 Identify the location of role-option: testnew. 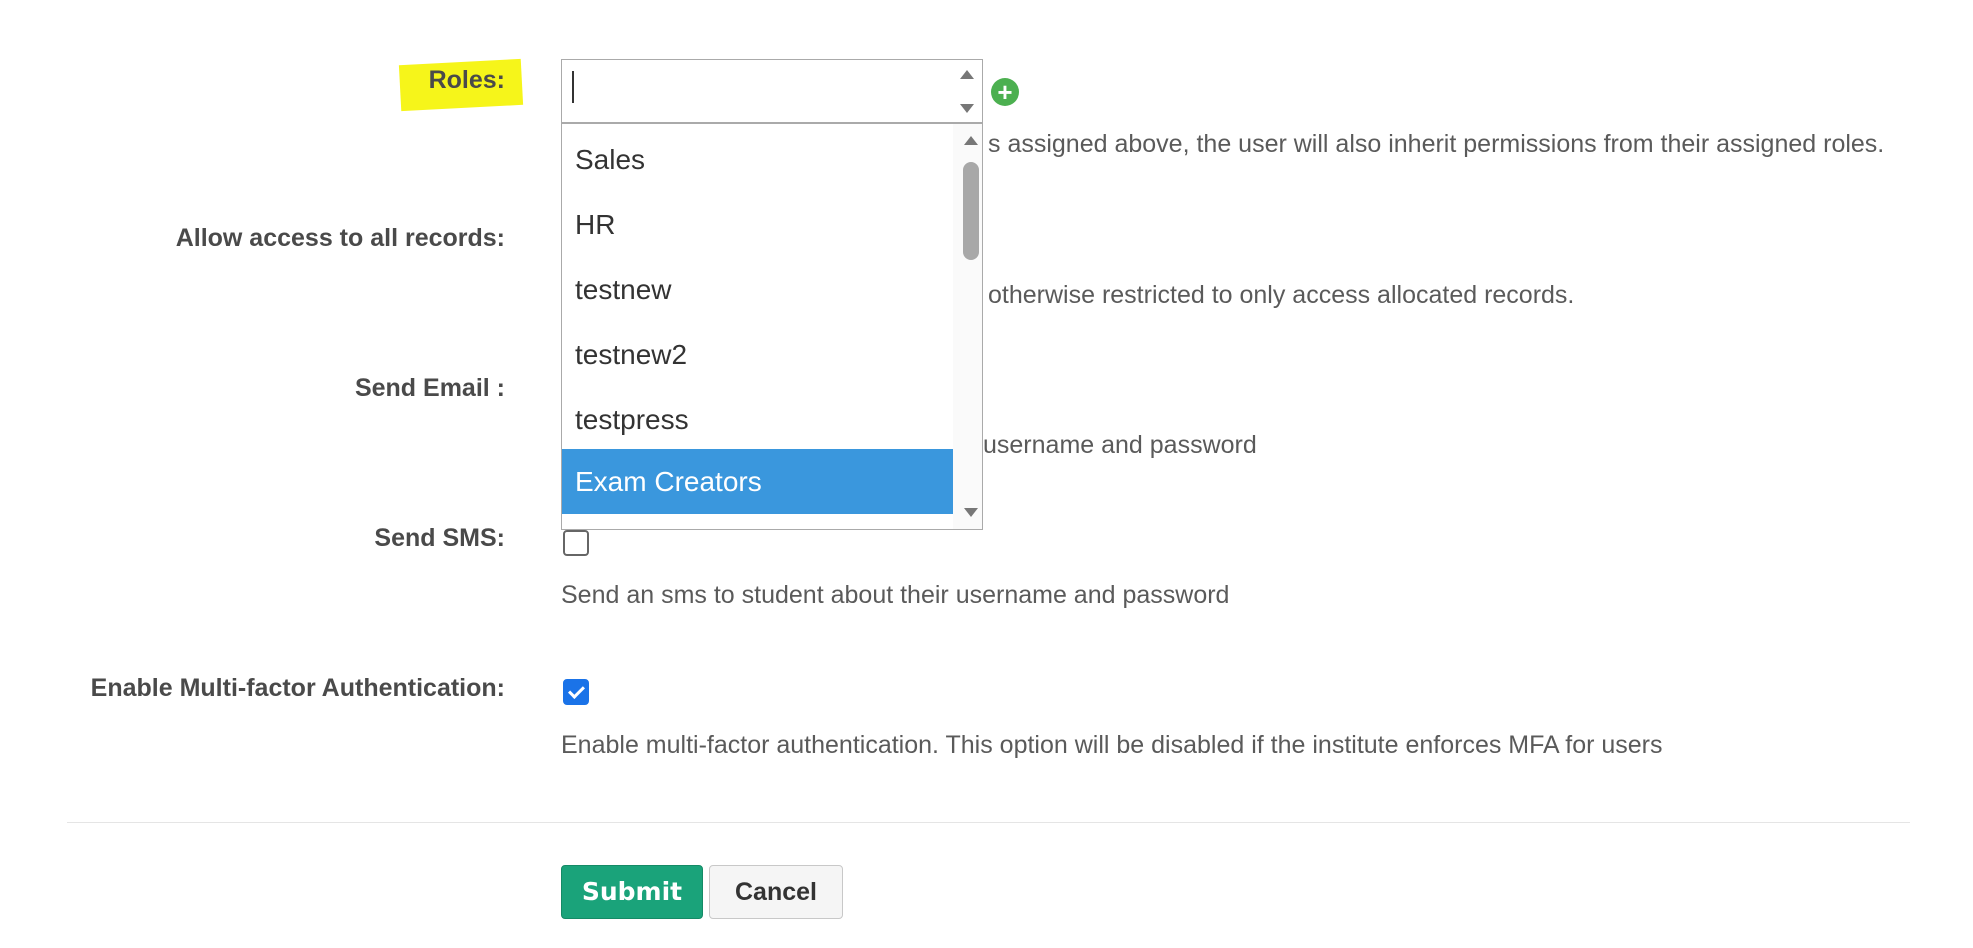
(758, 289).